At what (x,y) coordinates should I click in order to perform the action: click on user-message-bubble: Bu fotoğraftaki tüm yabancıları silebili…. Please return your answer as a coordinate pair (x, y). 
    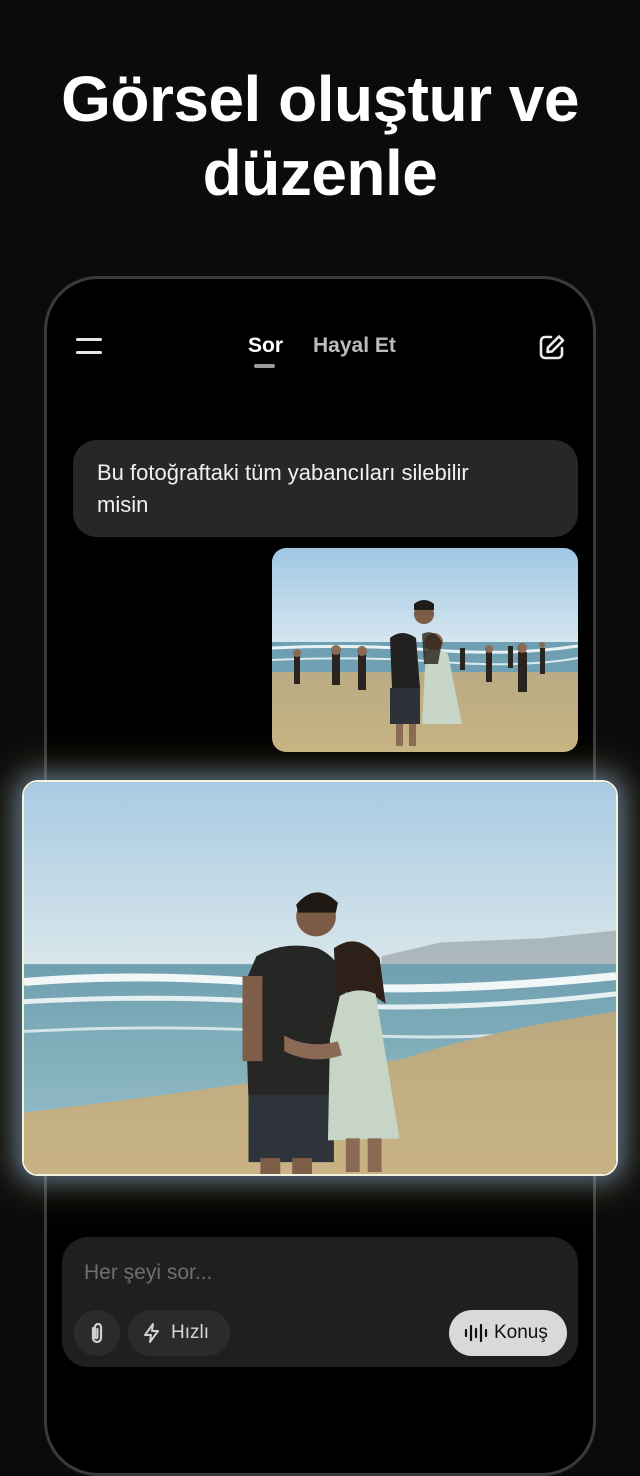
    Looking at the image, I should click on (325, 488).